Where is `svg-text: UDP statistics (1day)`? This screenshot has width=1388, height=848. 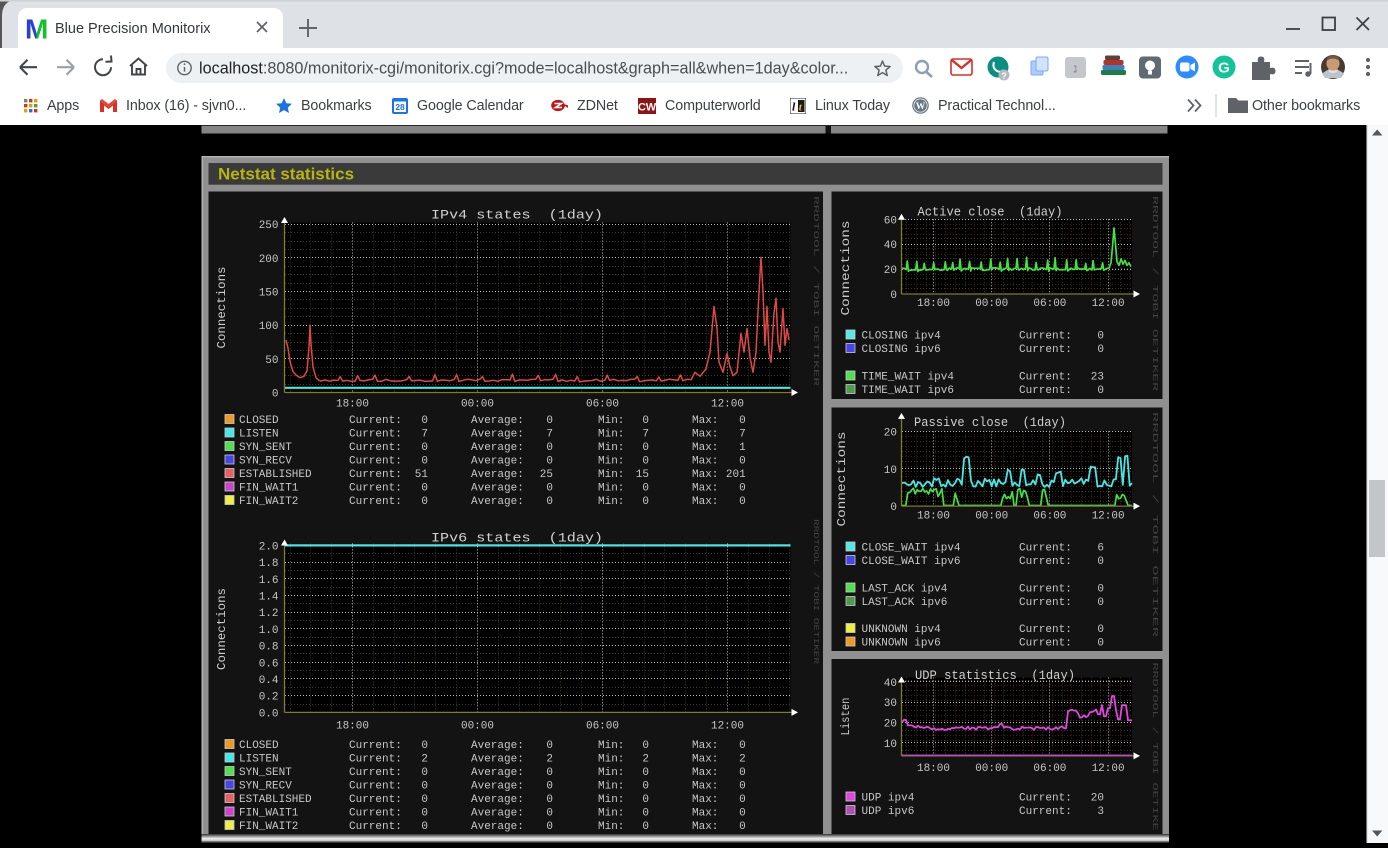 svg-text: UDP statistics (1day) is located at coordinates (995, 675).